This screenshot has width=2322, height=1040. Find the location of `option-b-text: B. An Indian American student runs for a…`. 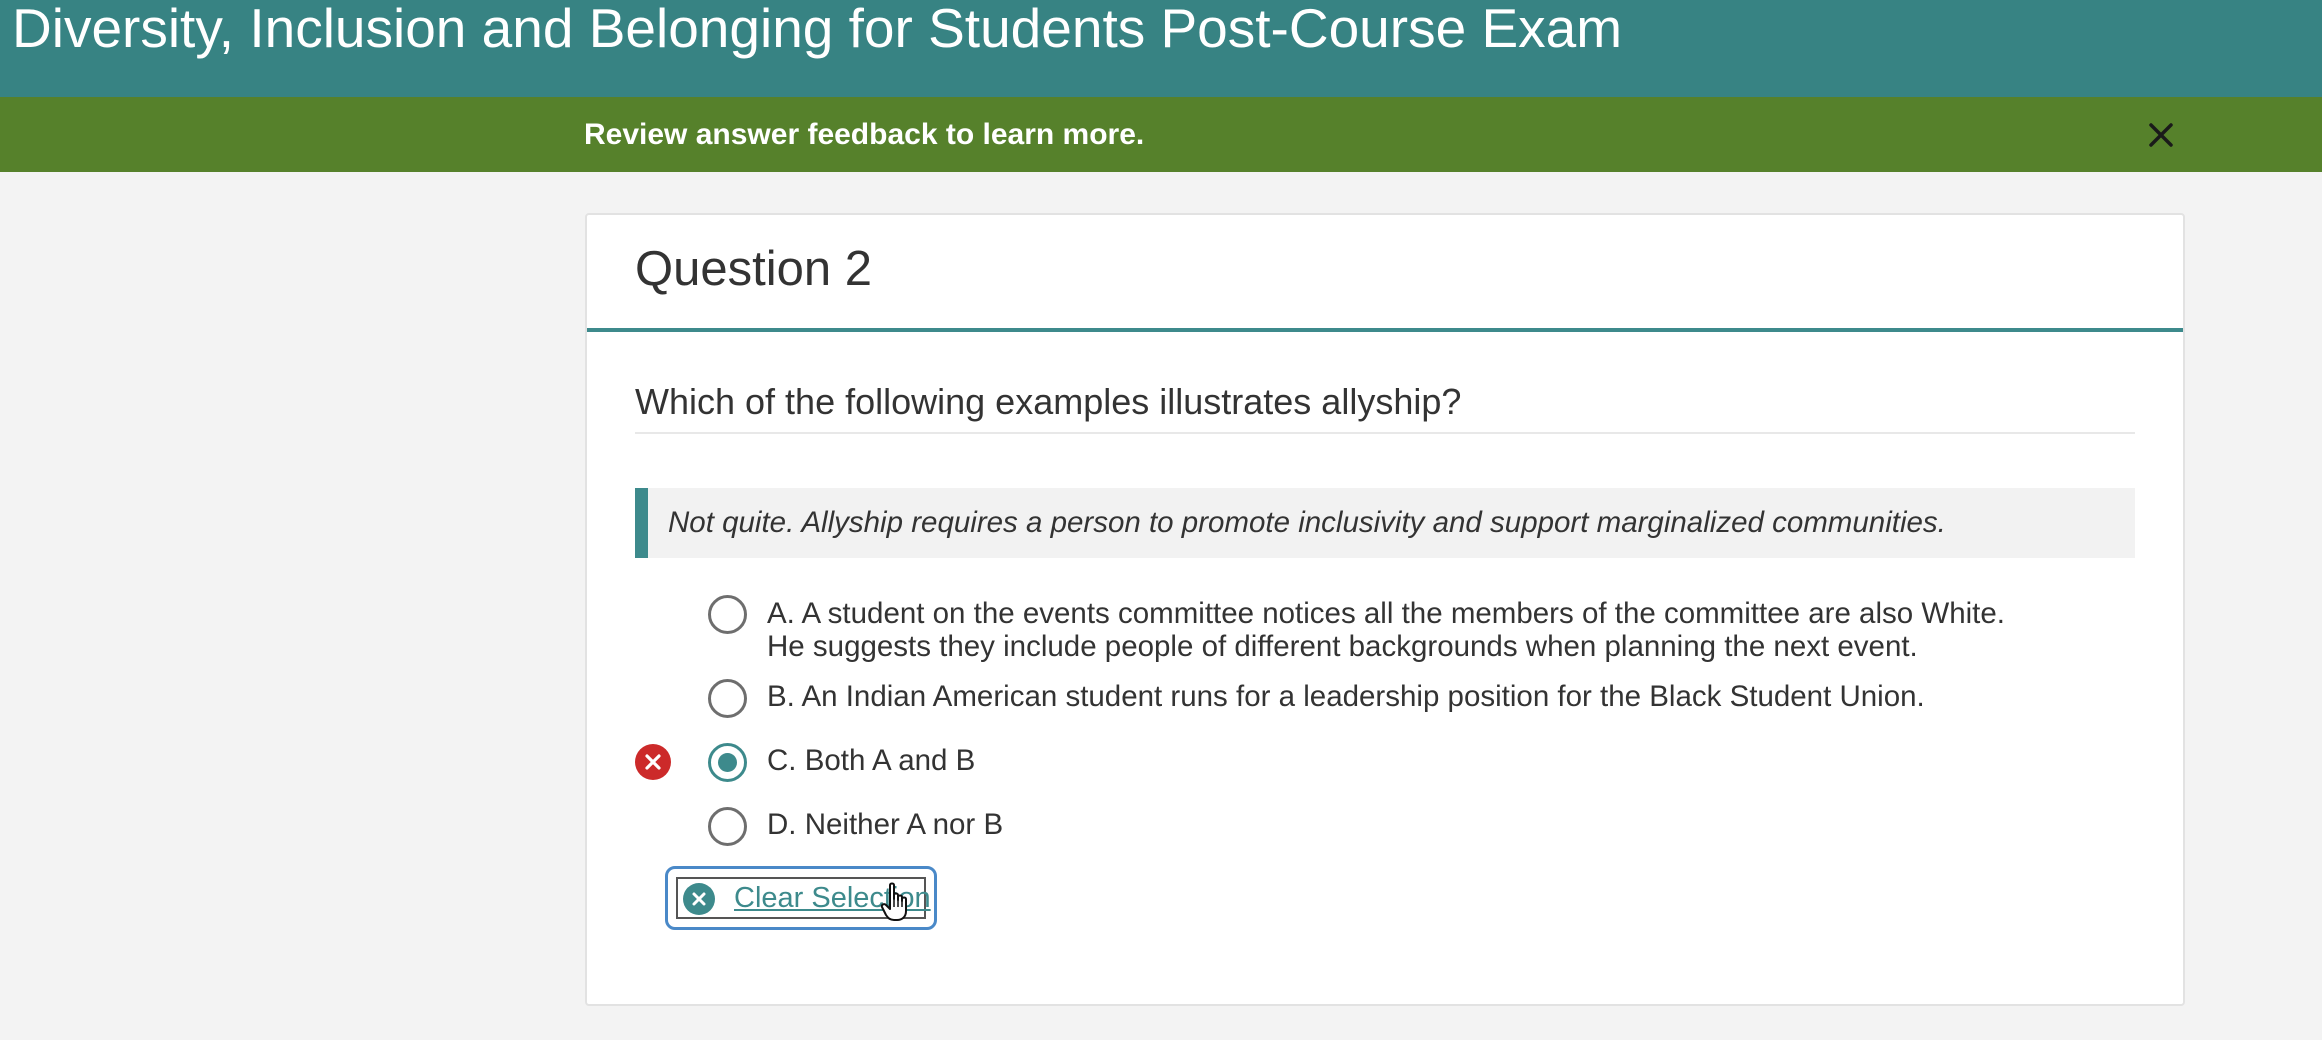

option-b-text: B. An Indian American student runs for a… is located at coordinates (1346, 696).